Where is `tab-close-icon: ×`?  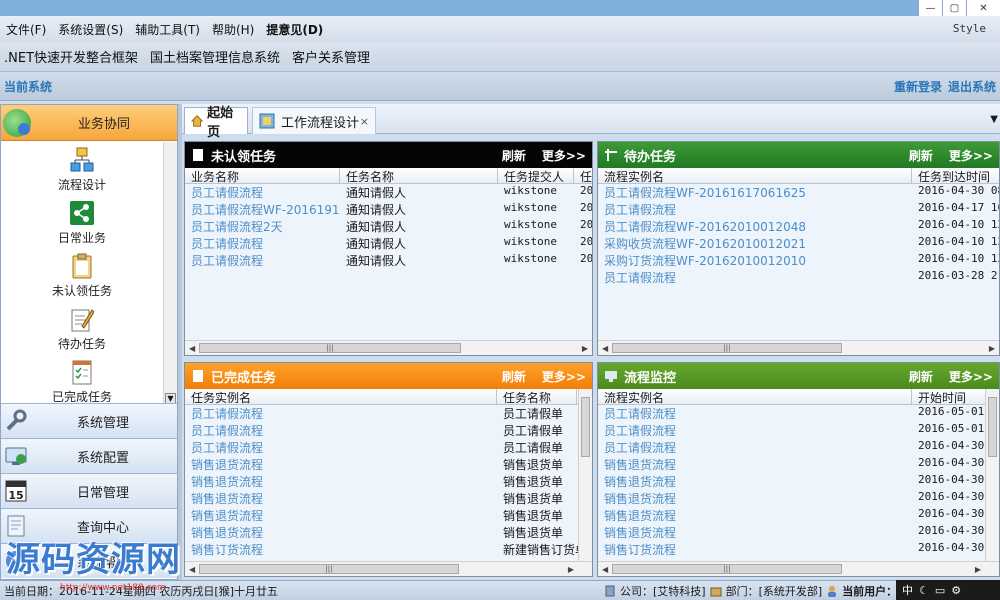 tab-close-icon: × is located at coordinates (364, 121).